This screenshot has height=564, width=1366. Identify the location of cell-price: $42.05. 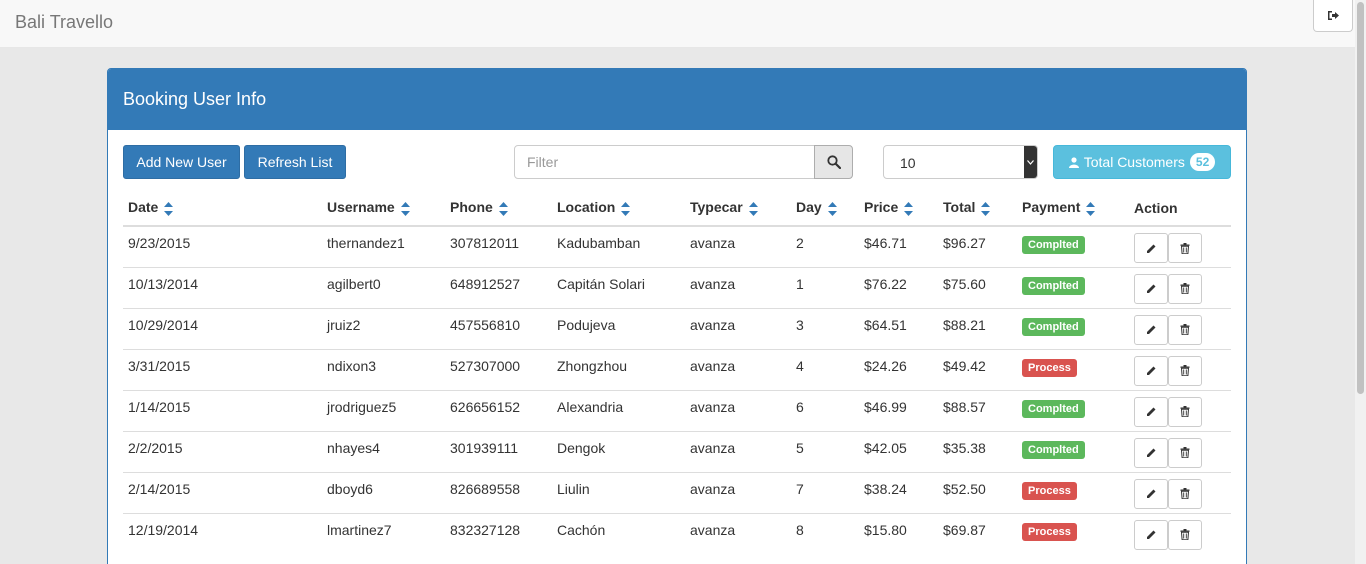
(898, 451).